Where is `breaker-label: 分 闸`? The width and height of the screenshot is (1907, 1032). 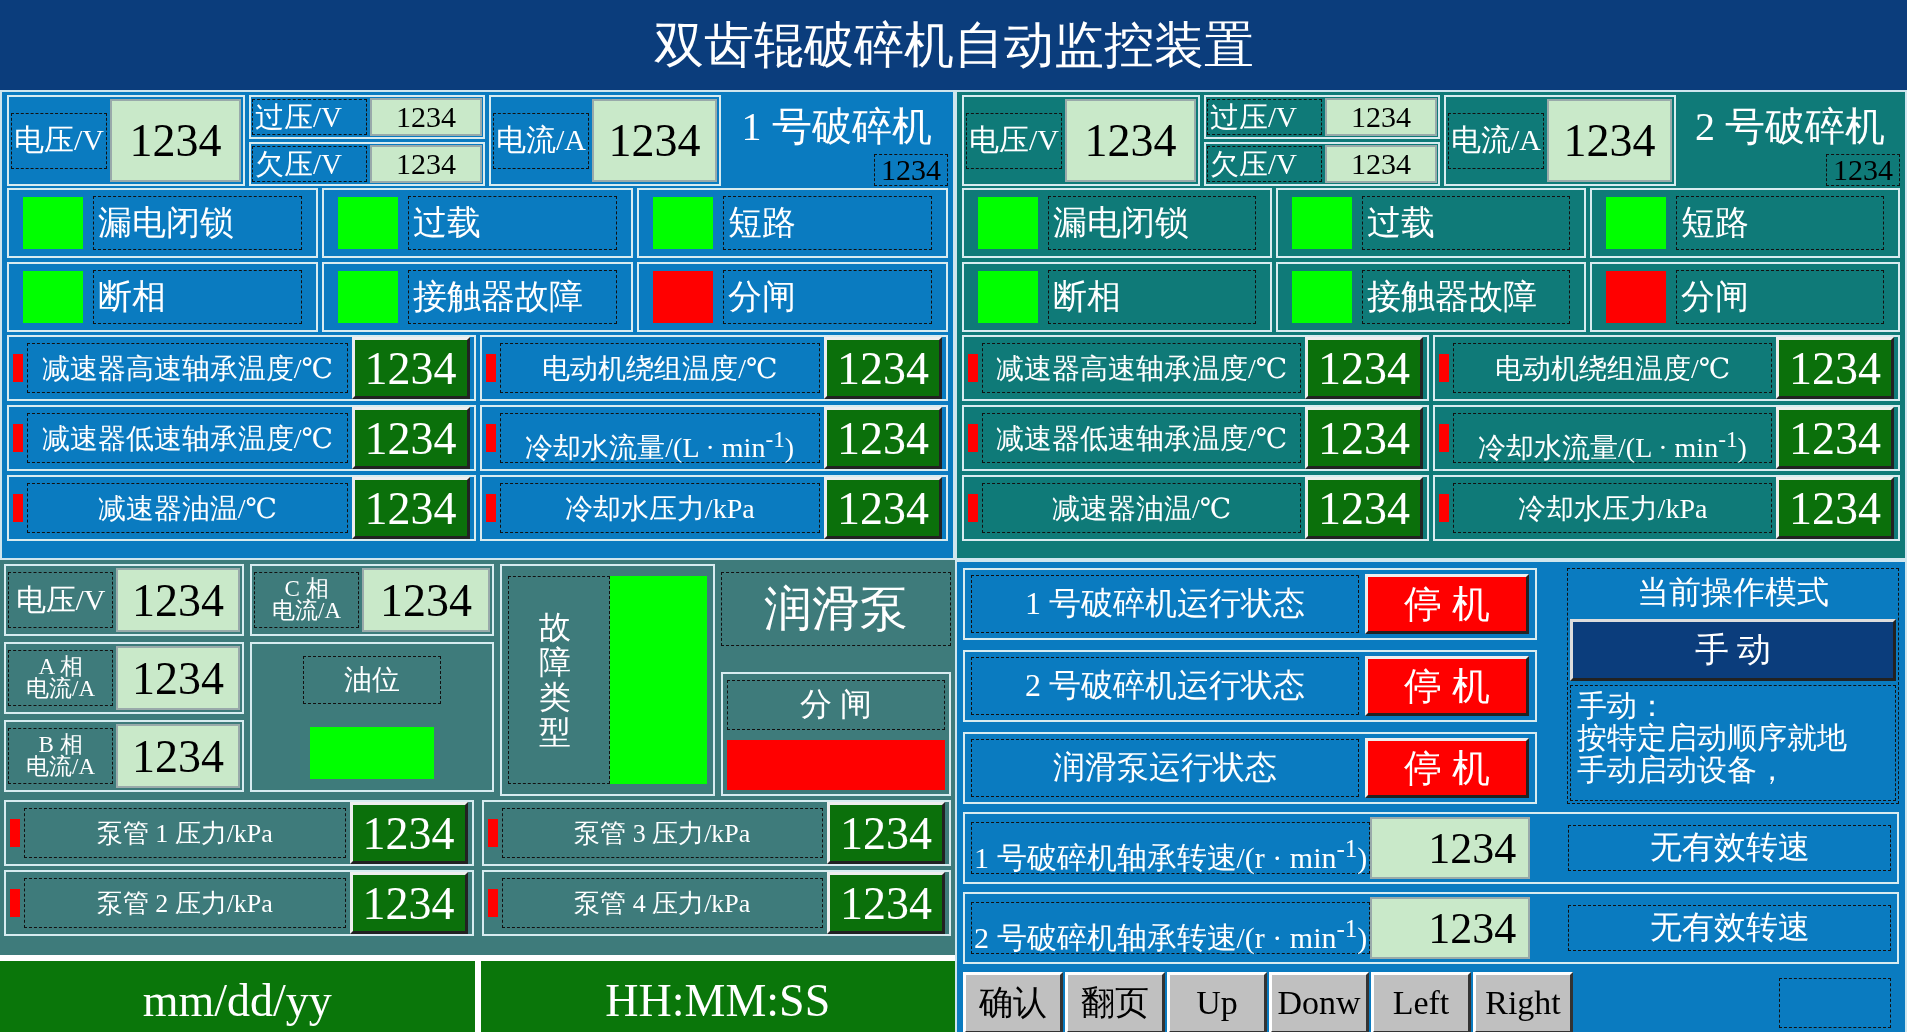 breaker-label: 分 闸 is located at coordinates (836, 705).